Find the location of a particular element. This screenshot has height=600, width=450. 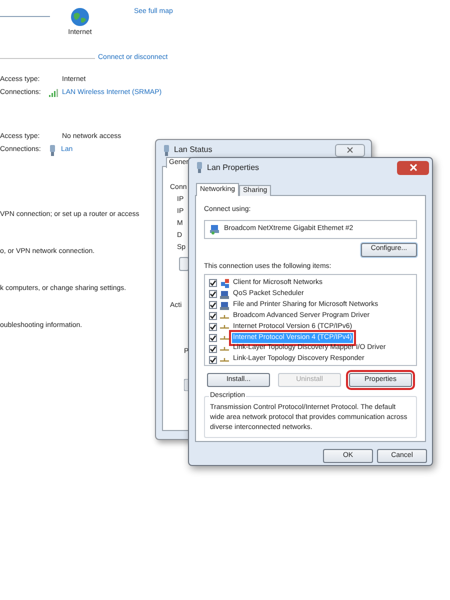

network-clients-icon is located at coordinates (224, 283).